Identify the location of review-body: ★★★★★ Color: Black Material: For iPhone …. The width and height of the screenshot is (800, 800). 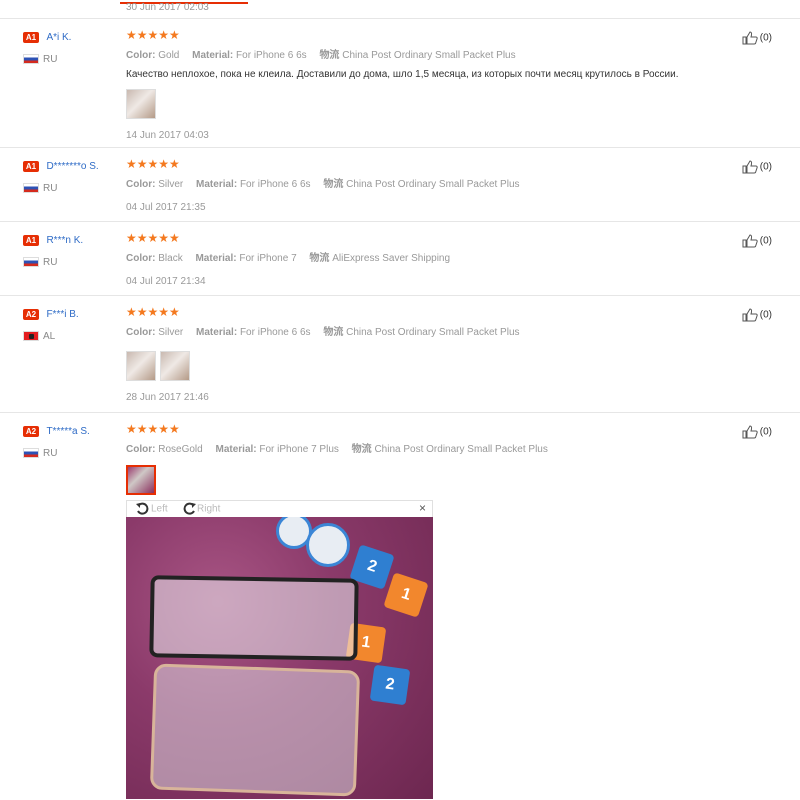
(426, 259).